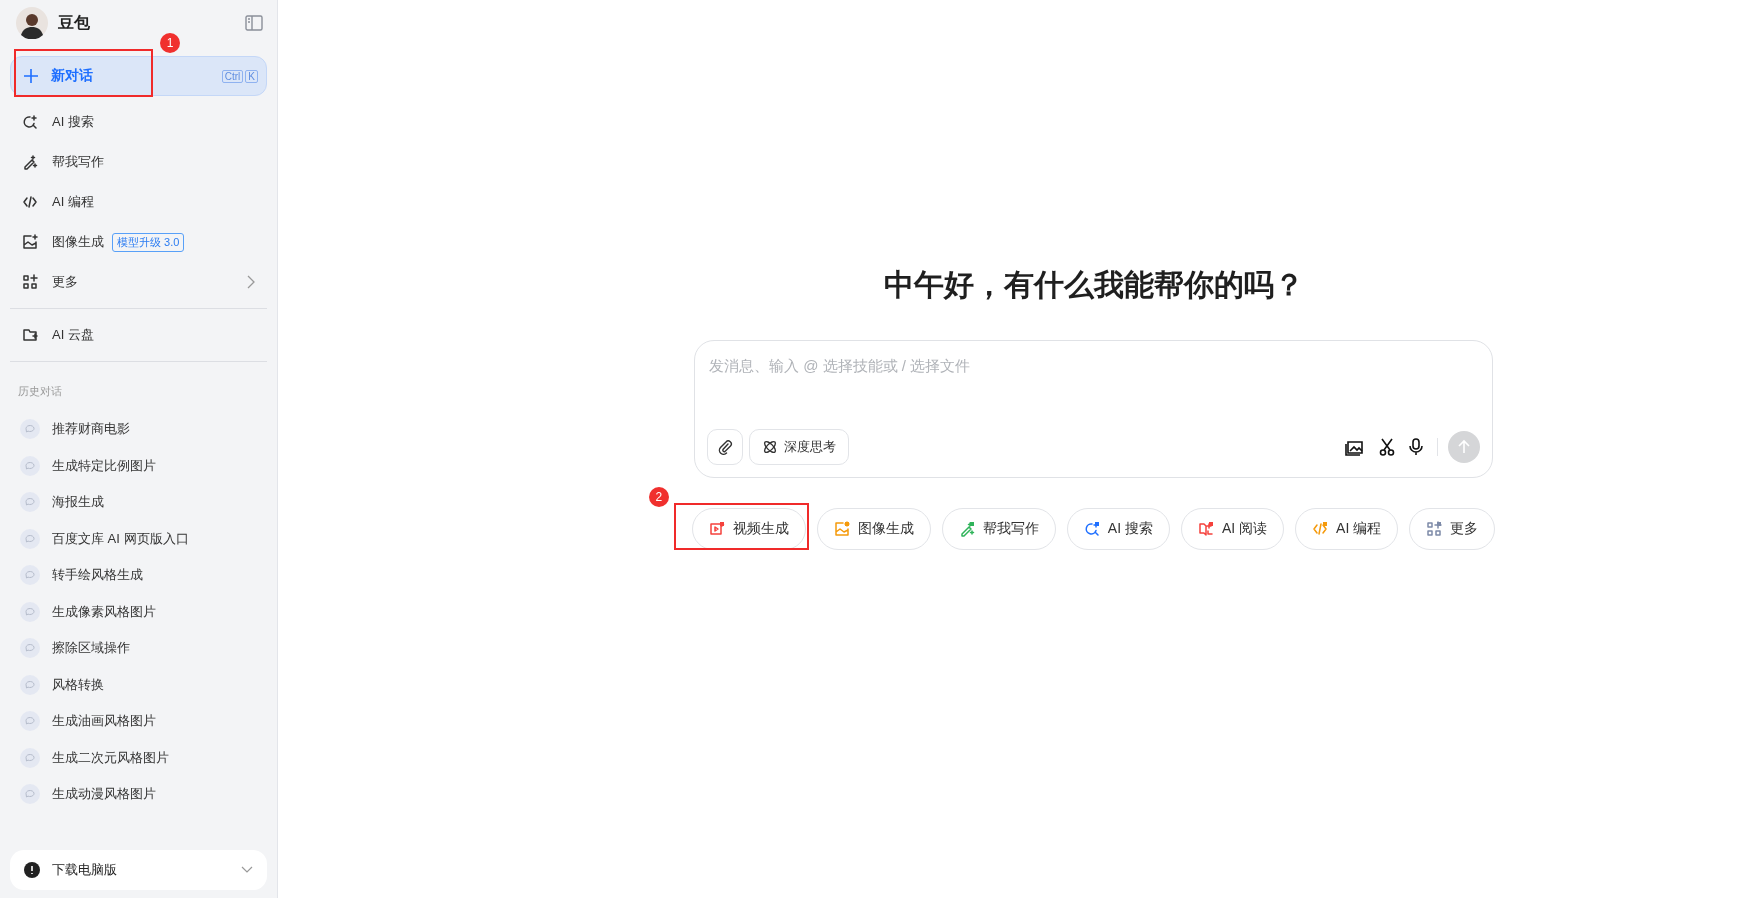  I want to click on nav-item: 更多, so click(138, 282).